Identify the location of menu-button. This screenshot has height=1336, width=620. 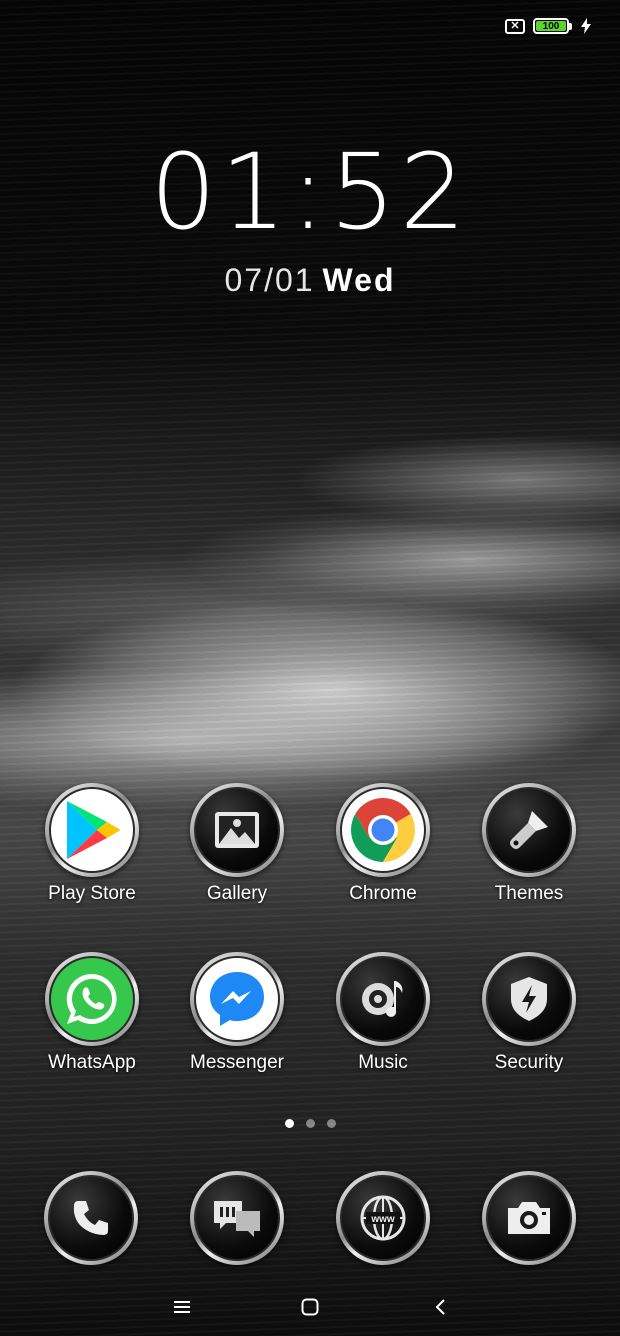
(182, 1307).